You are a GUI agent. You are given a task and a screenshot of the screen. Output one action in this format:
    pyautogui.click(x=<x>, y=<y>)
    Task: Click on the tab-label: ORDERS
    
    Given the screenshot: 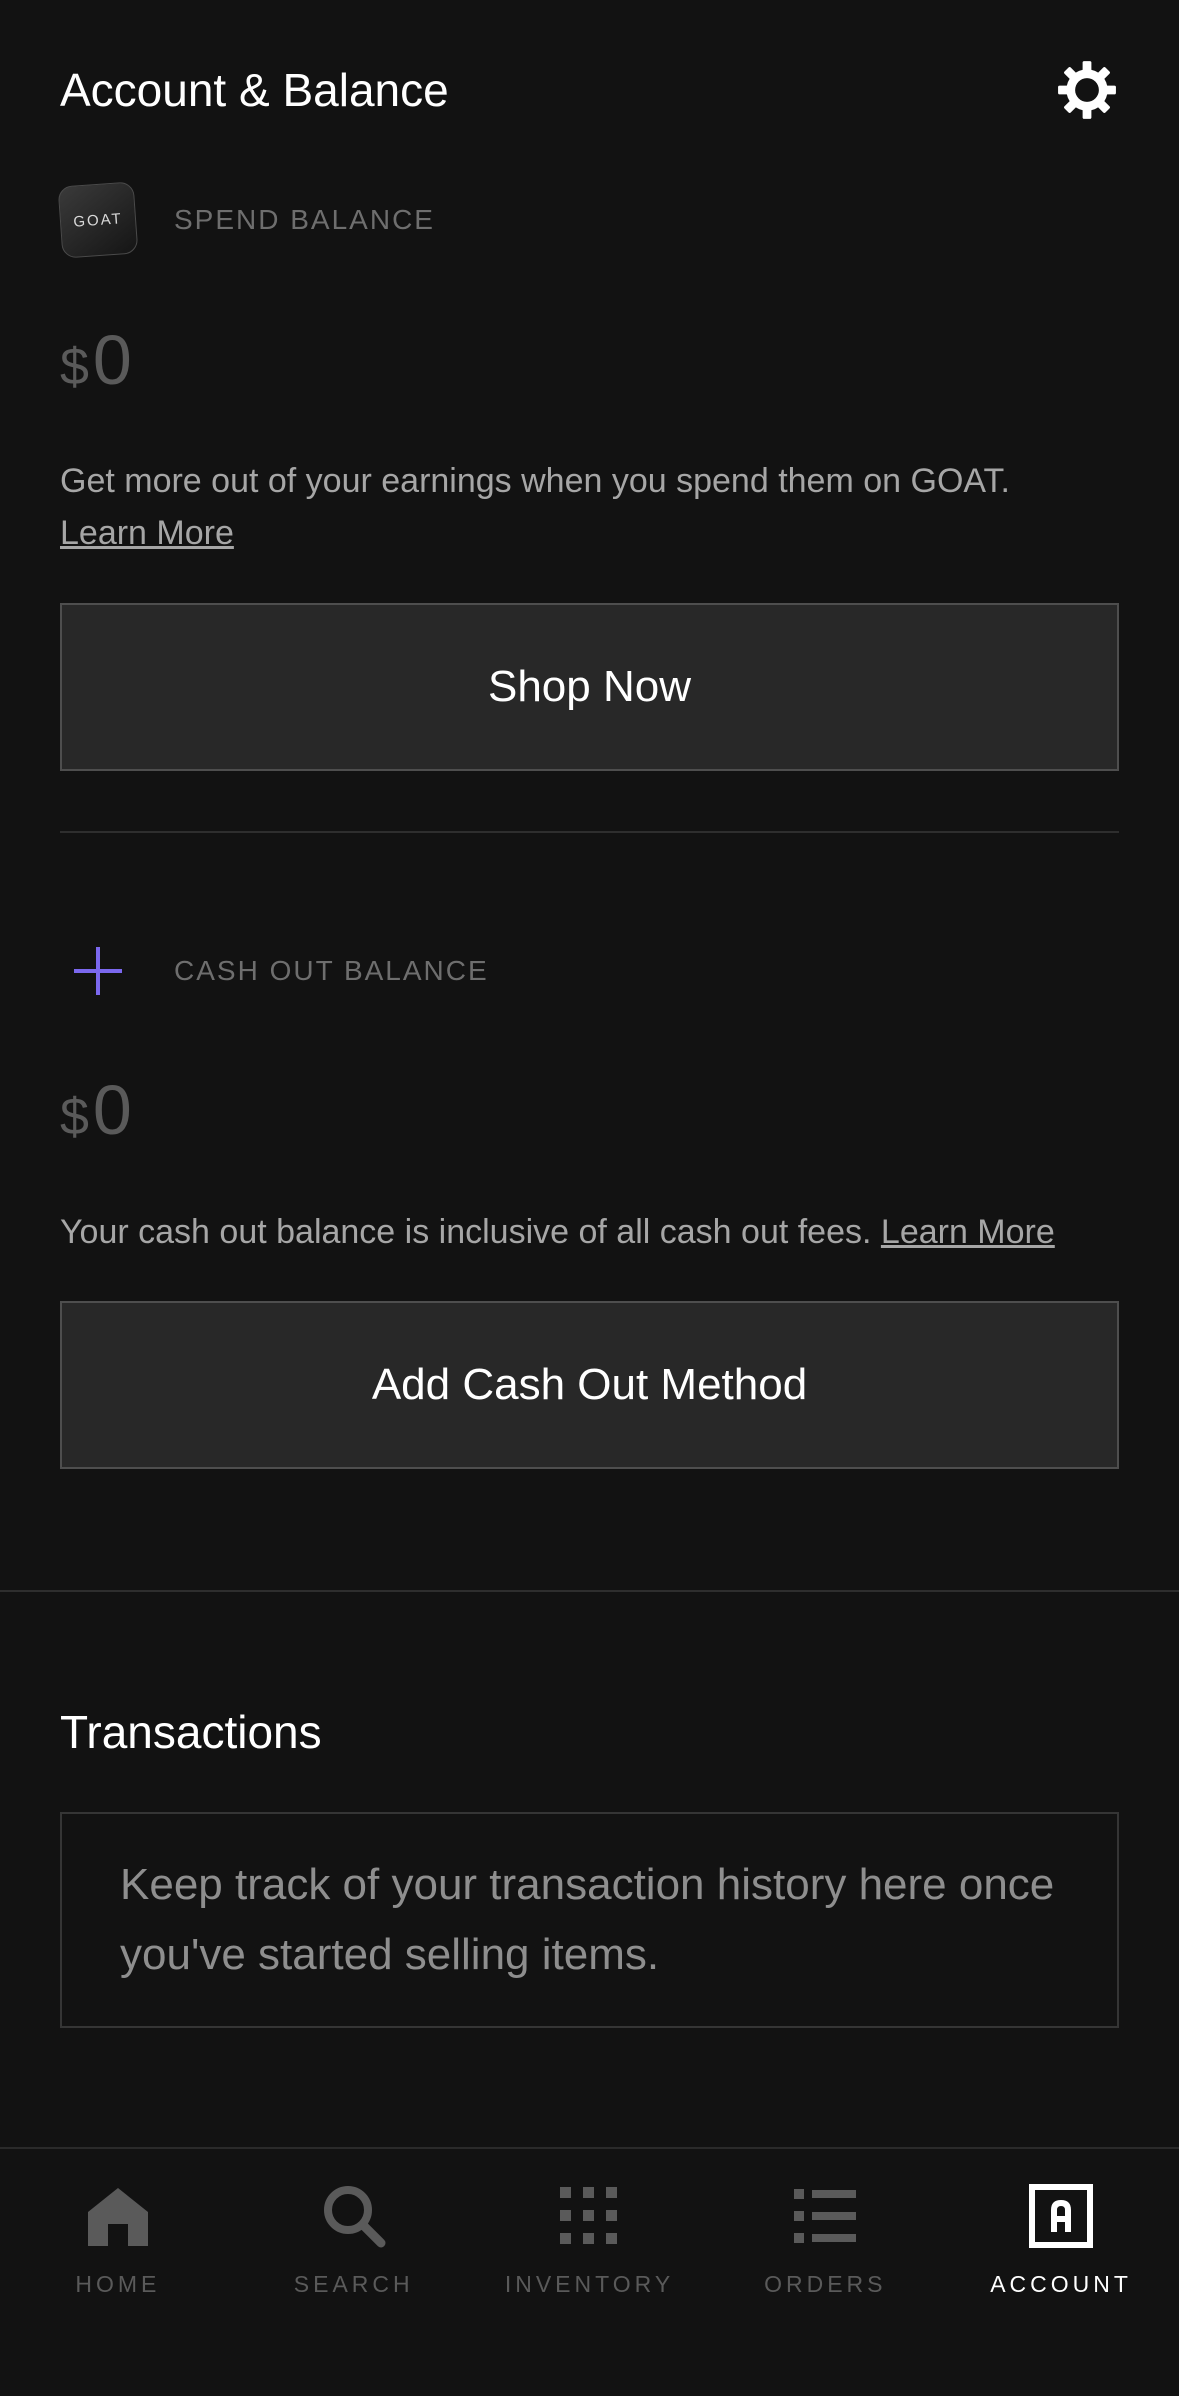 What is the action you would take?
    pyautogui.click(x=825, y=2284)
    